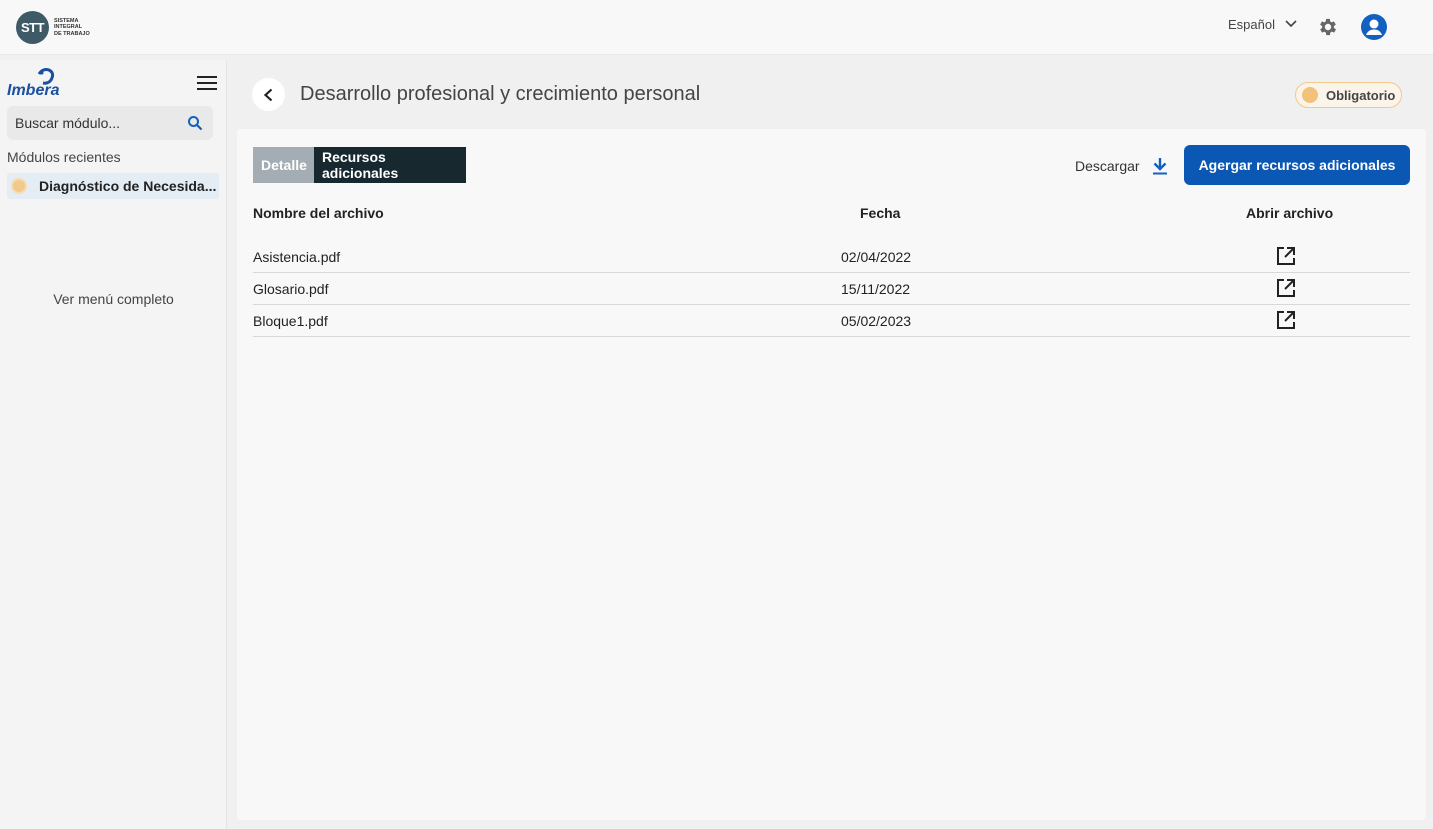 The image size is (1433, 829). Describe the element at coordinates (390, 165) in the screenshot. I see `tab-additional-resources: Recursos adicionales` at that location.